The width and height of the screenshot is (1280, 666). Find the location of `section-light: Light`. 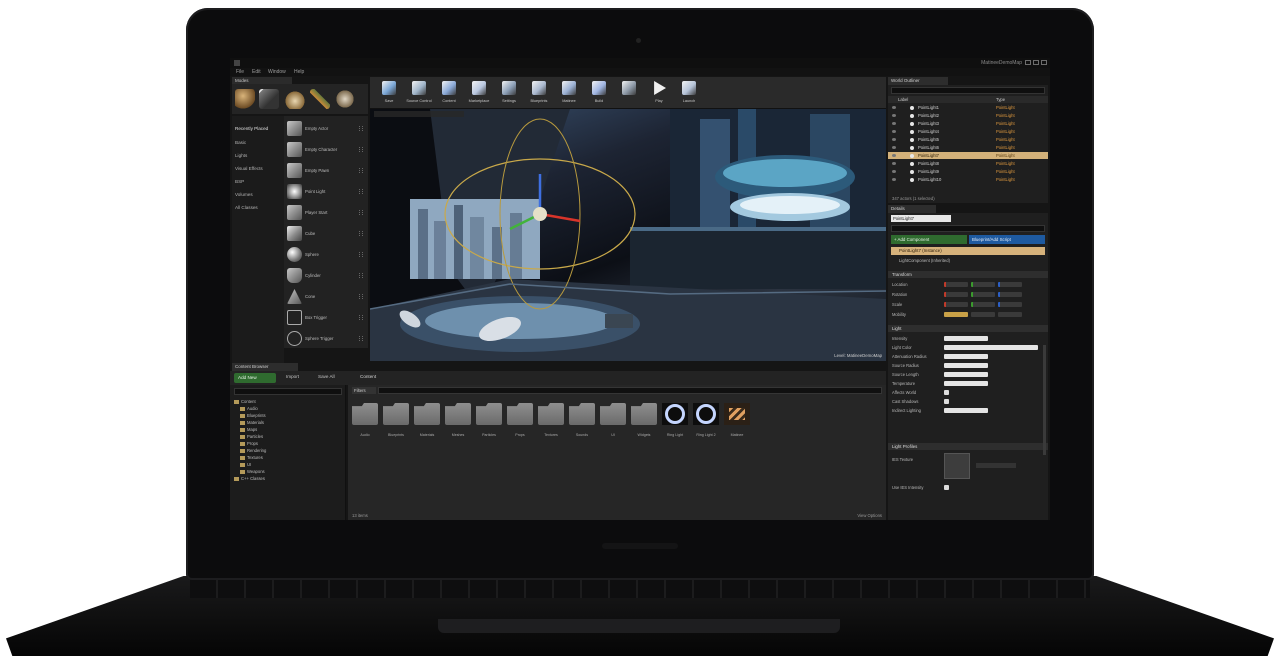

section-light: Light is located at coordinates (968, 328).